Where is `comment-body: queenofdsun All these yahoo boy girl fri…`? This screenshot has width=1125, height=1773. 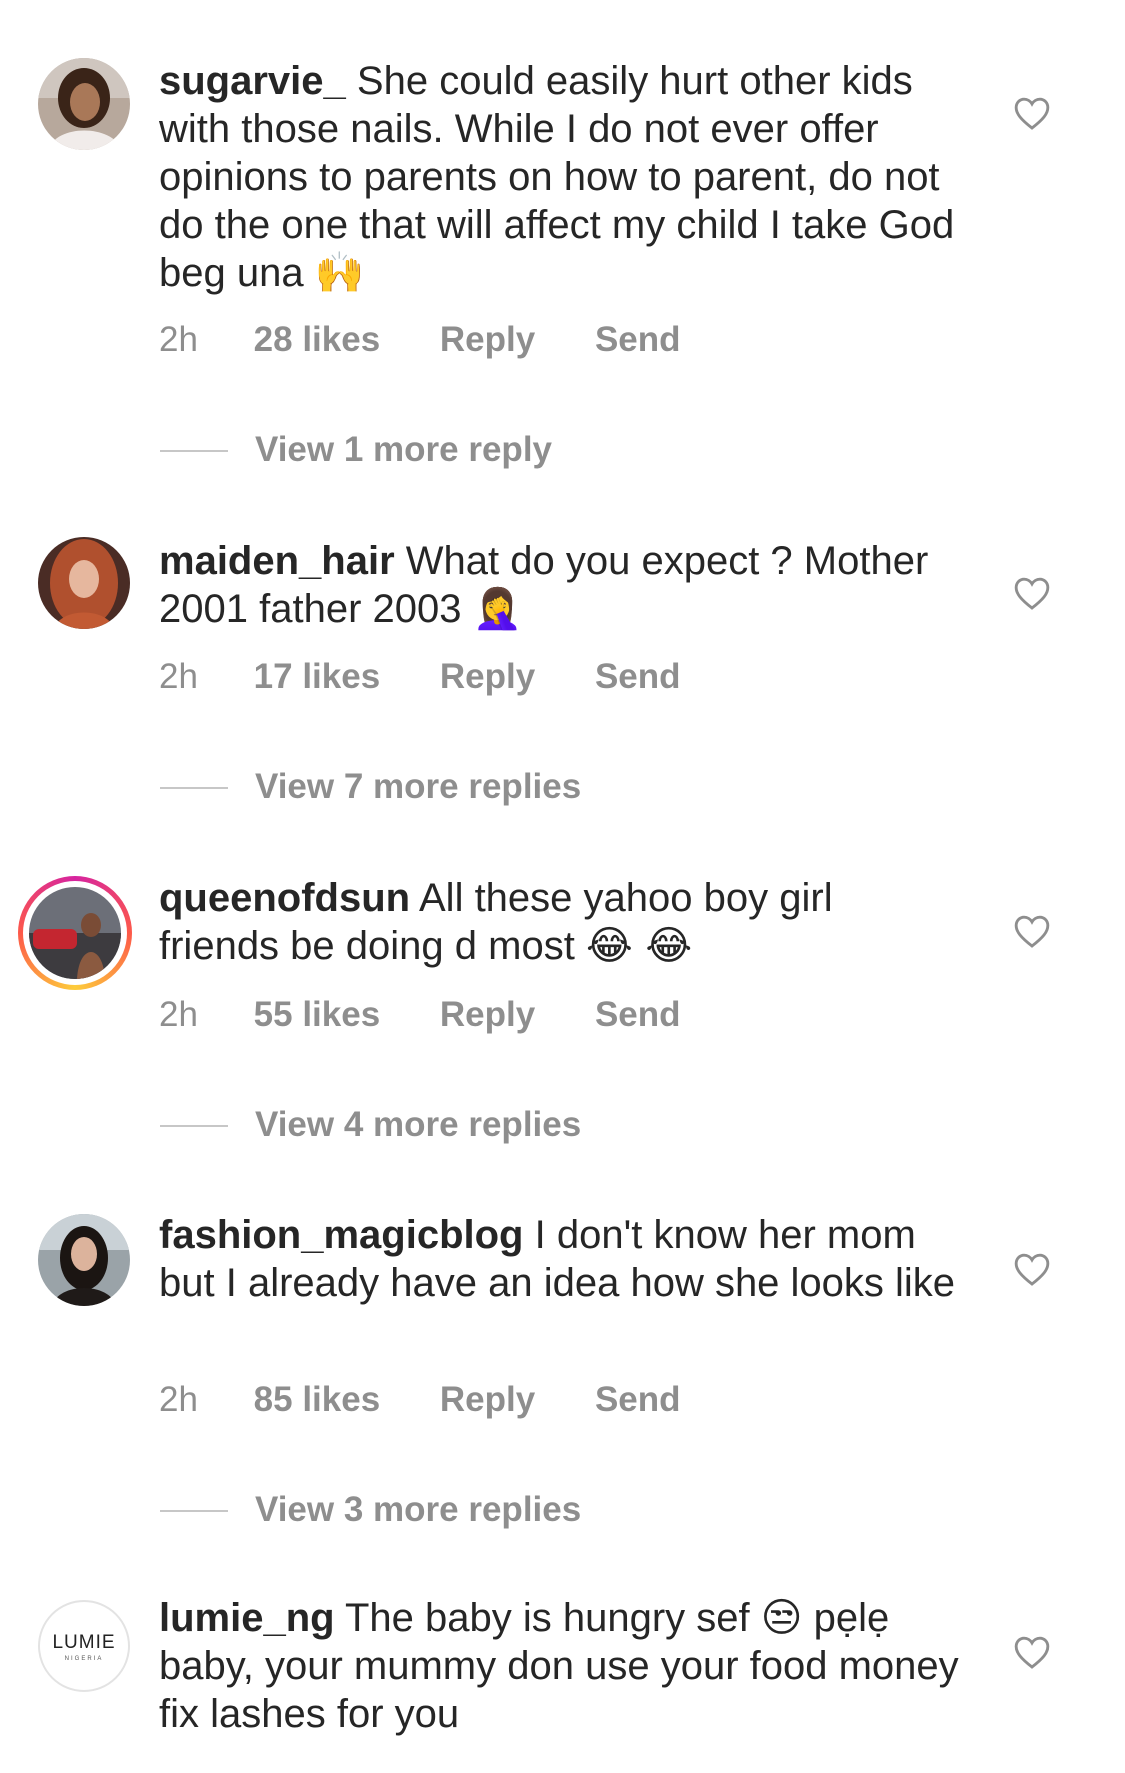
comment-body: queenofdsun All these yahoo boy girl fri… is located at coordinates (559, 922).